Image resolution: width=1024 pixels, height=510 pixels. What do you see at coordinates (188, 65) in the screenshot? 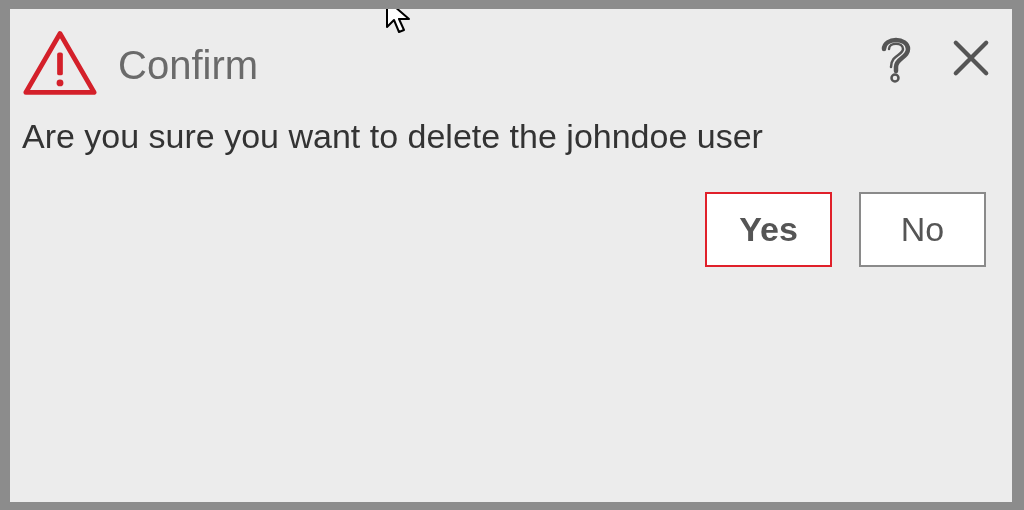
I see `dialog-title: Confirm` at bounding box center [188, 65].